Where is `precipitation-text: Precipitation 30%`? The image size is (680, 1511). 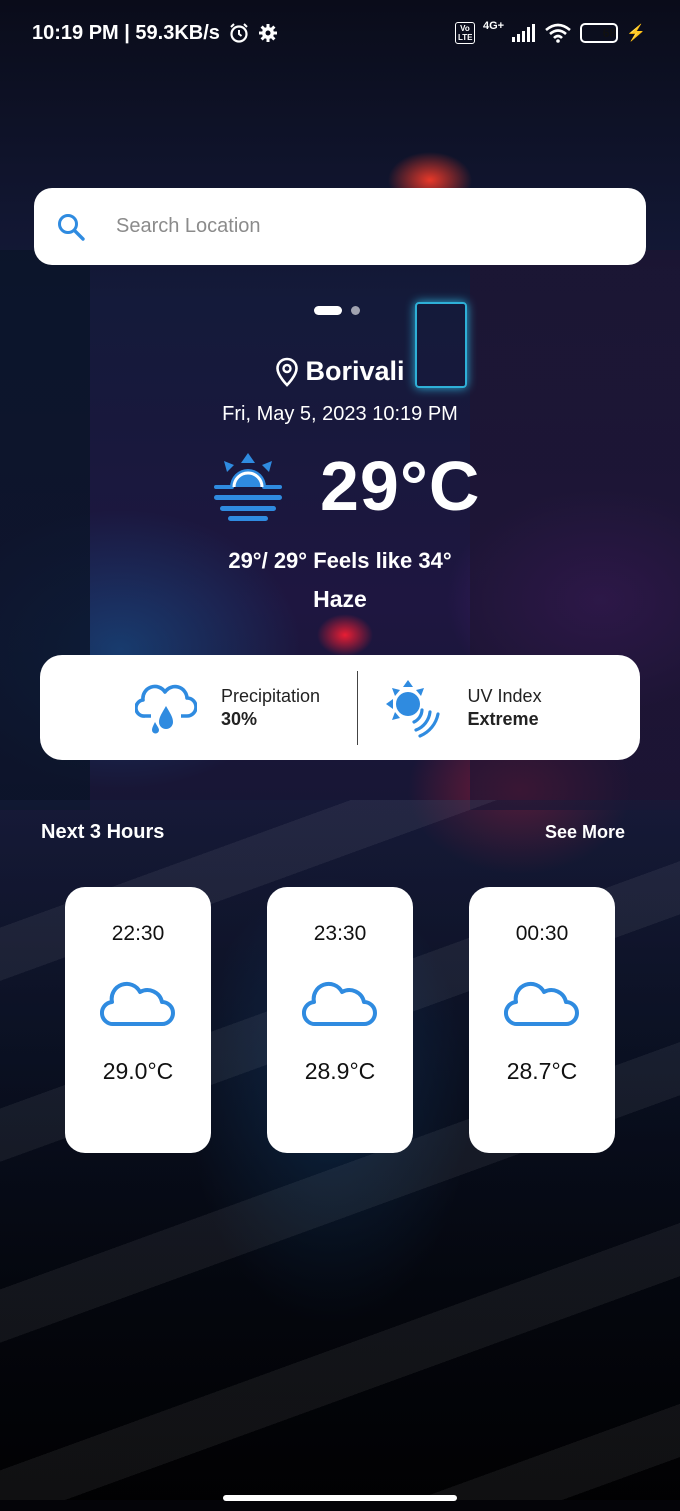
precipitation-text: Precipitation 30% is located at coordinates (270, 708).